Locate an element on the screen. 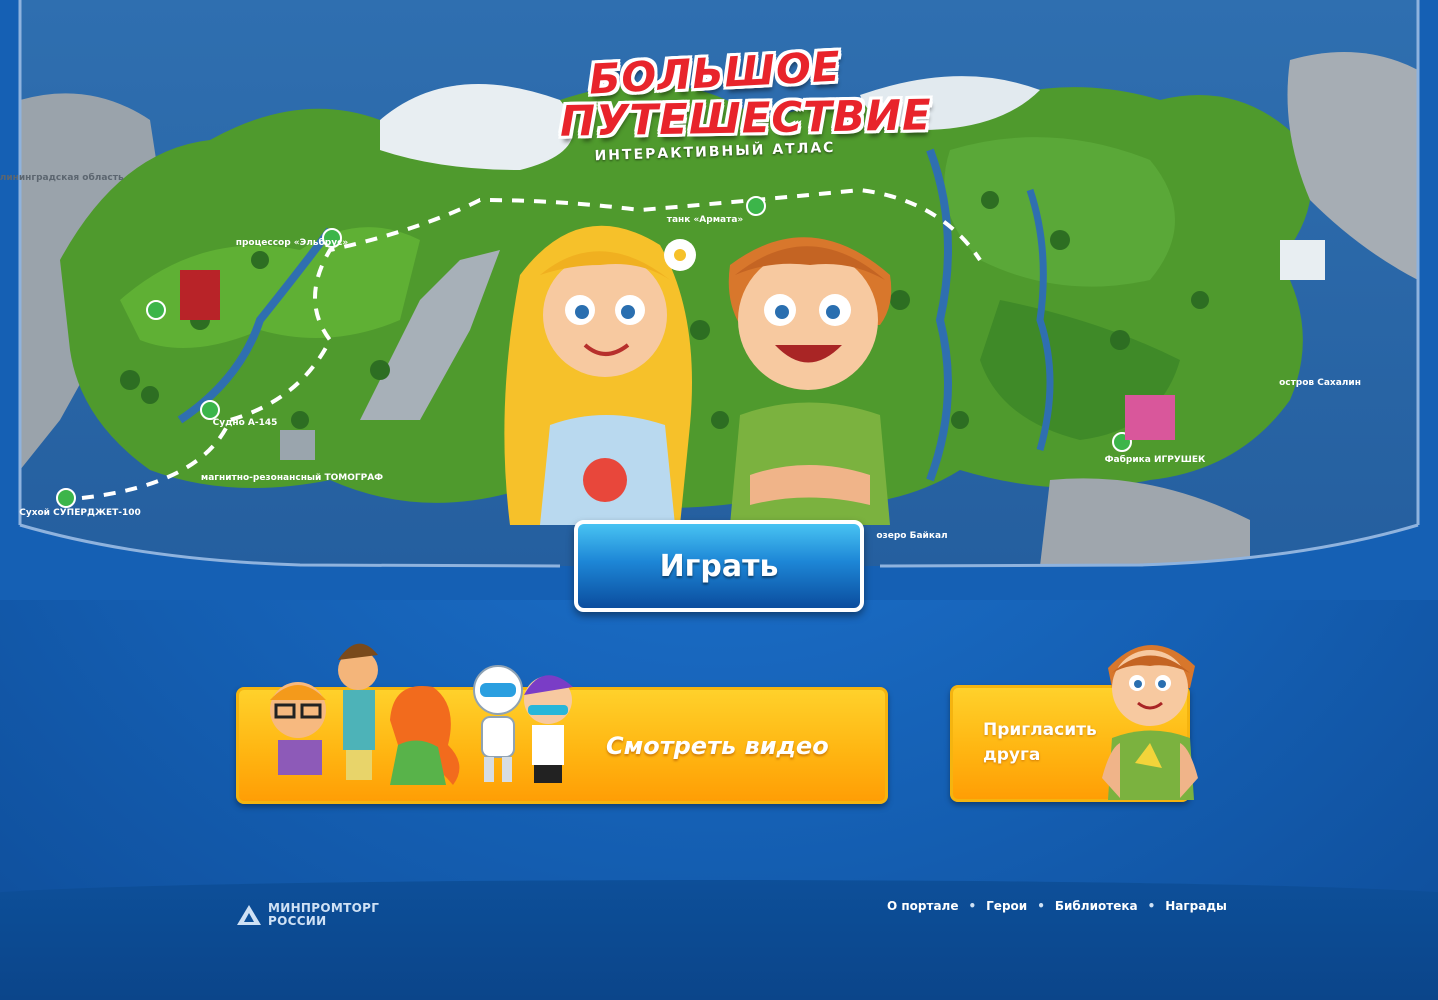 This screenshot has width=1438, height=1000. heroes-illustration is located at coordinates (705, 375).